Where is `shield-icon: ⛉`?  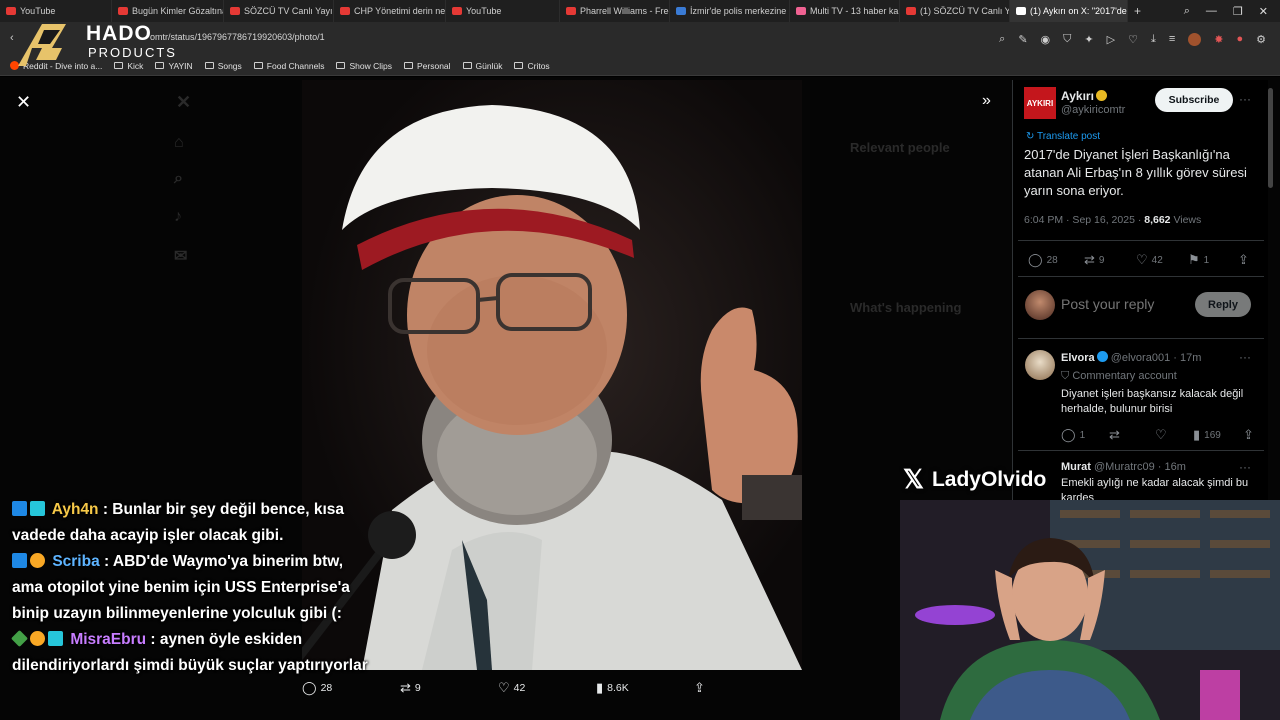
shield-icon: ⛉ is located at coordinates (1067, 39).